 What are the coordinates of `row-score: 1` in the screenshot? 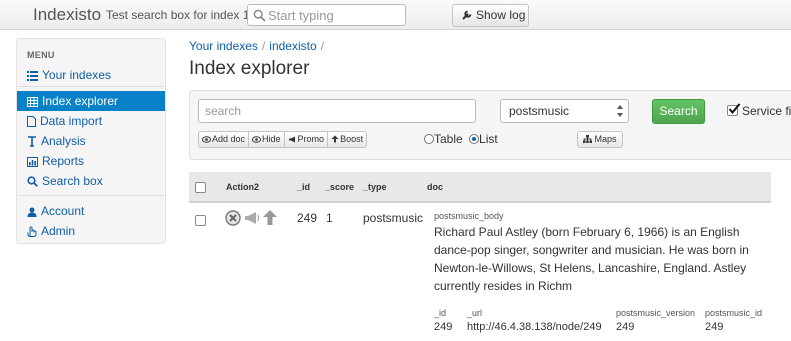 It's located at (329, 218).